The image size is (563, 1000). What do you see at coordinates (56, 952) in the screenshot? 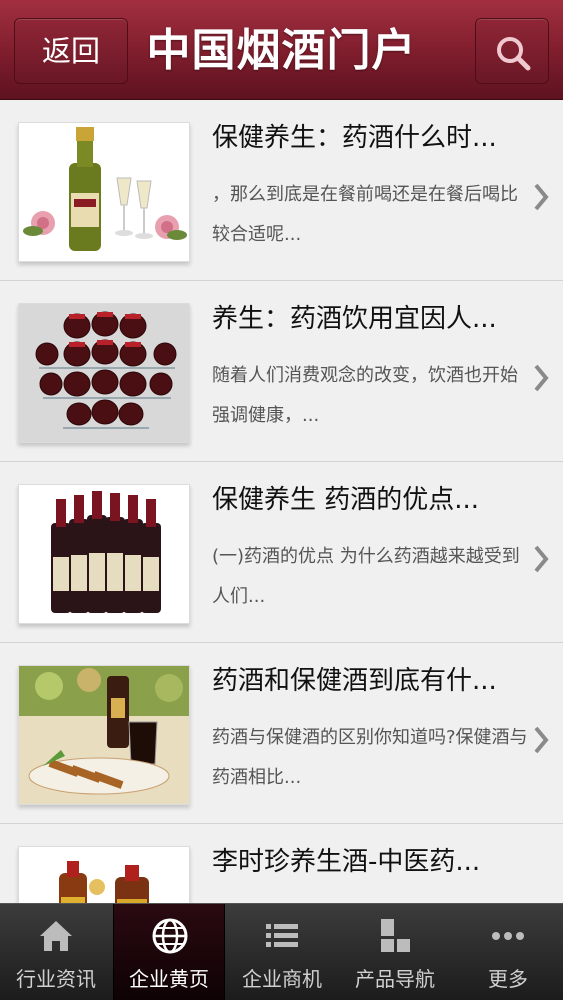
I see `tab-industry-news: 行业资讯` at bounding box center [56, 952].